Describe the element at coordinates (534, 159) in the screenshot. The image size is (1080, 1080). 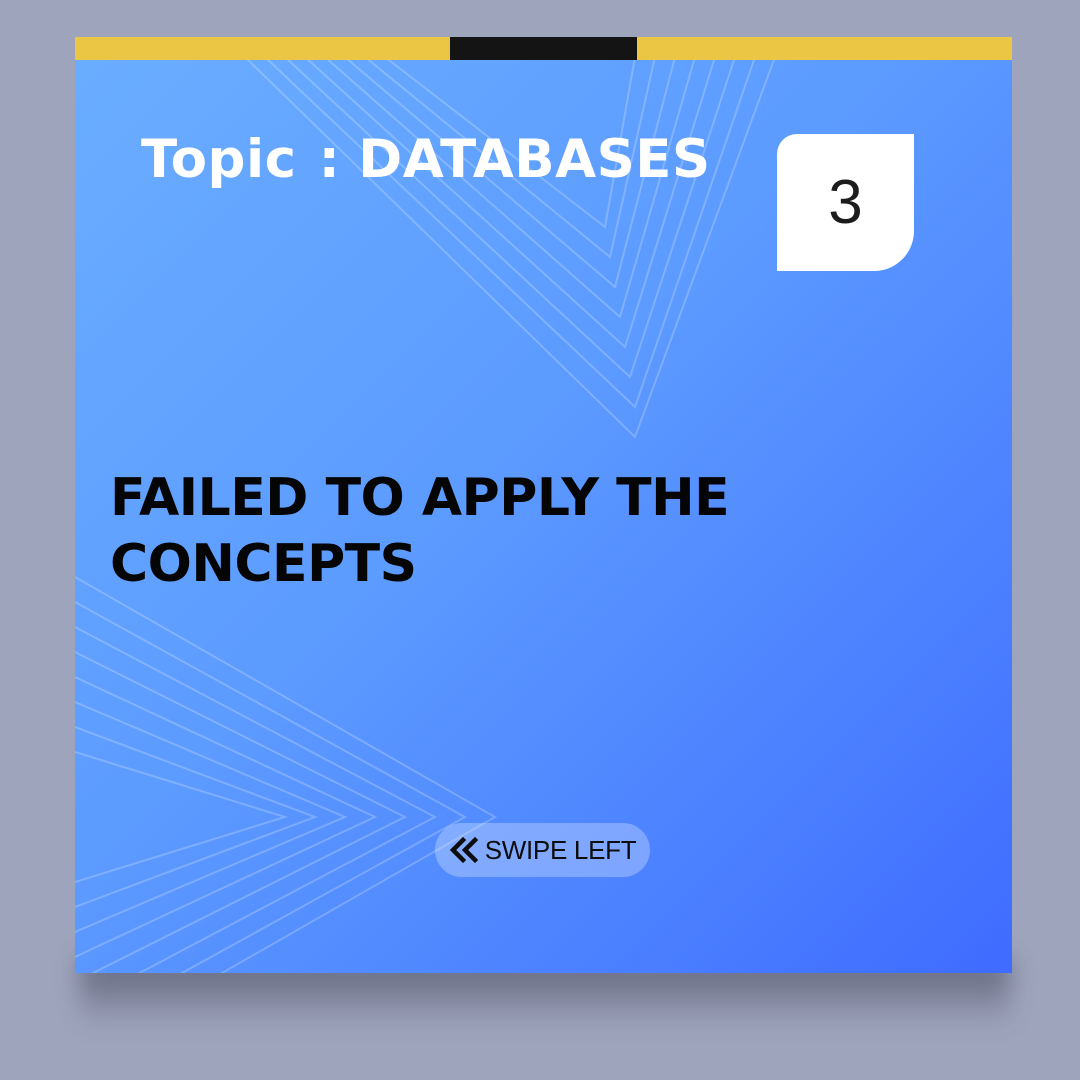
I see `topic-name: DATABASES` at that location.